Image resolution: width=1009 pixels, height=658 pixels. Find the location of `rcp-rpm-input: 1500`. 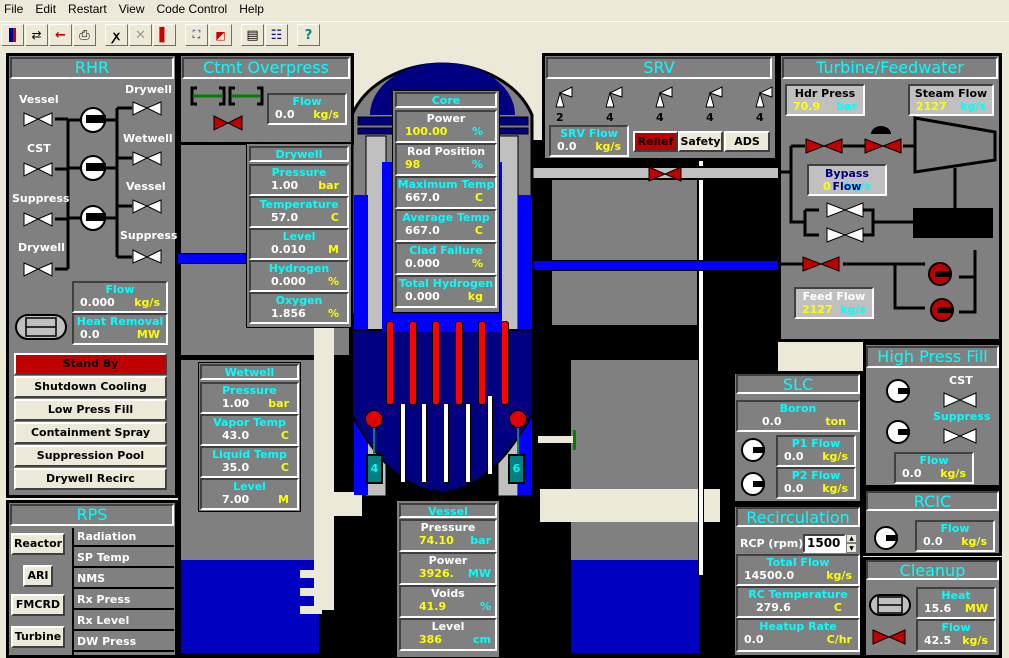

rcp-rpm-input: 1500 is located at coordinates (824, 543).